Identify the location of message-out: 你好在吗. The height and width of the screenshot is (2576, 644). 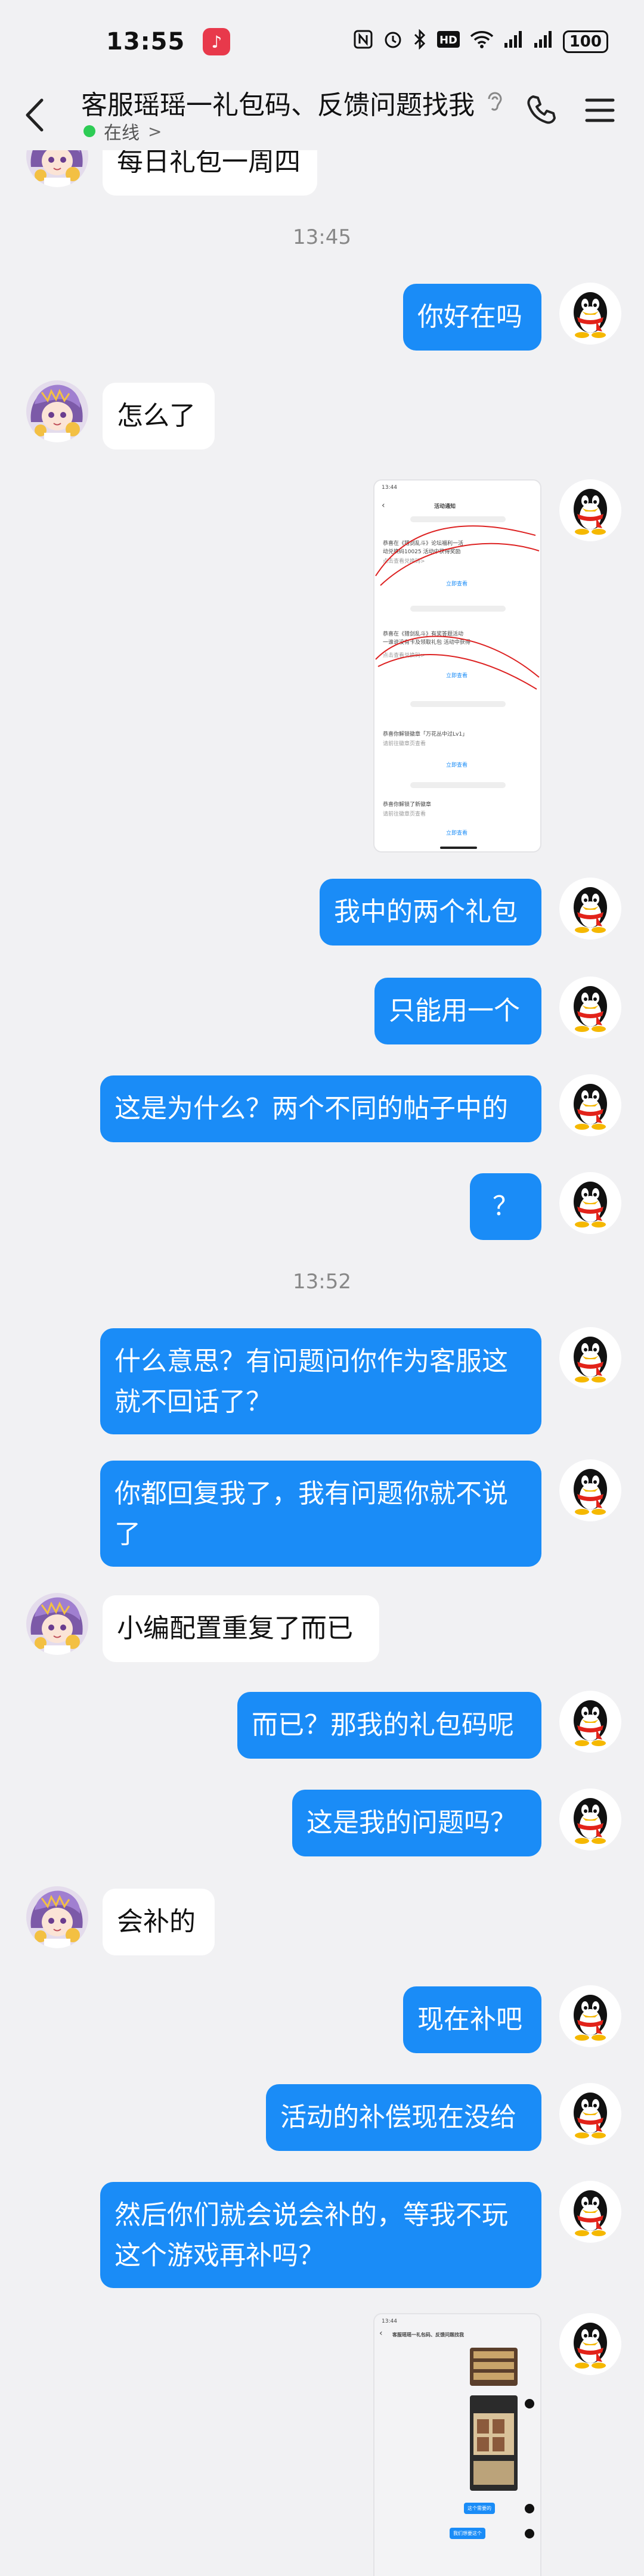
(472, 317).